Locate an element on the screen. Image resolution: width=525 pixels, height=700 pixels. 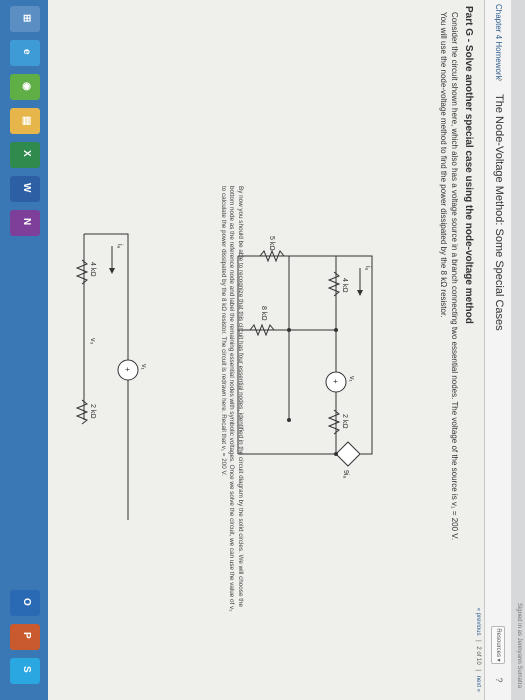
chrome-icon: ◉ is located at coordinates (25, 87).